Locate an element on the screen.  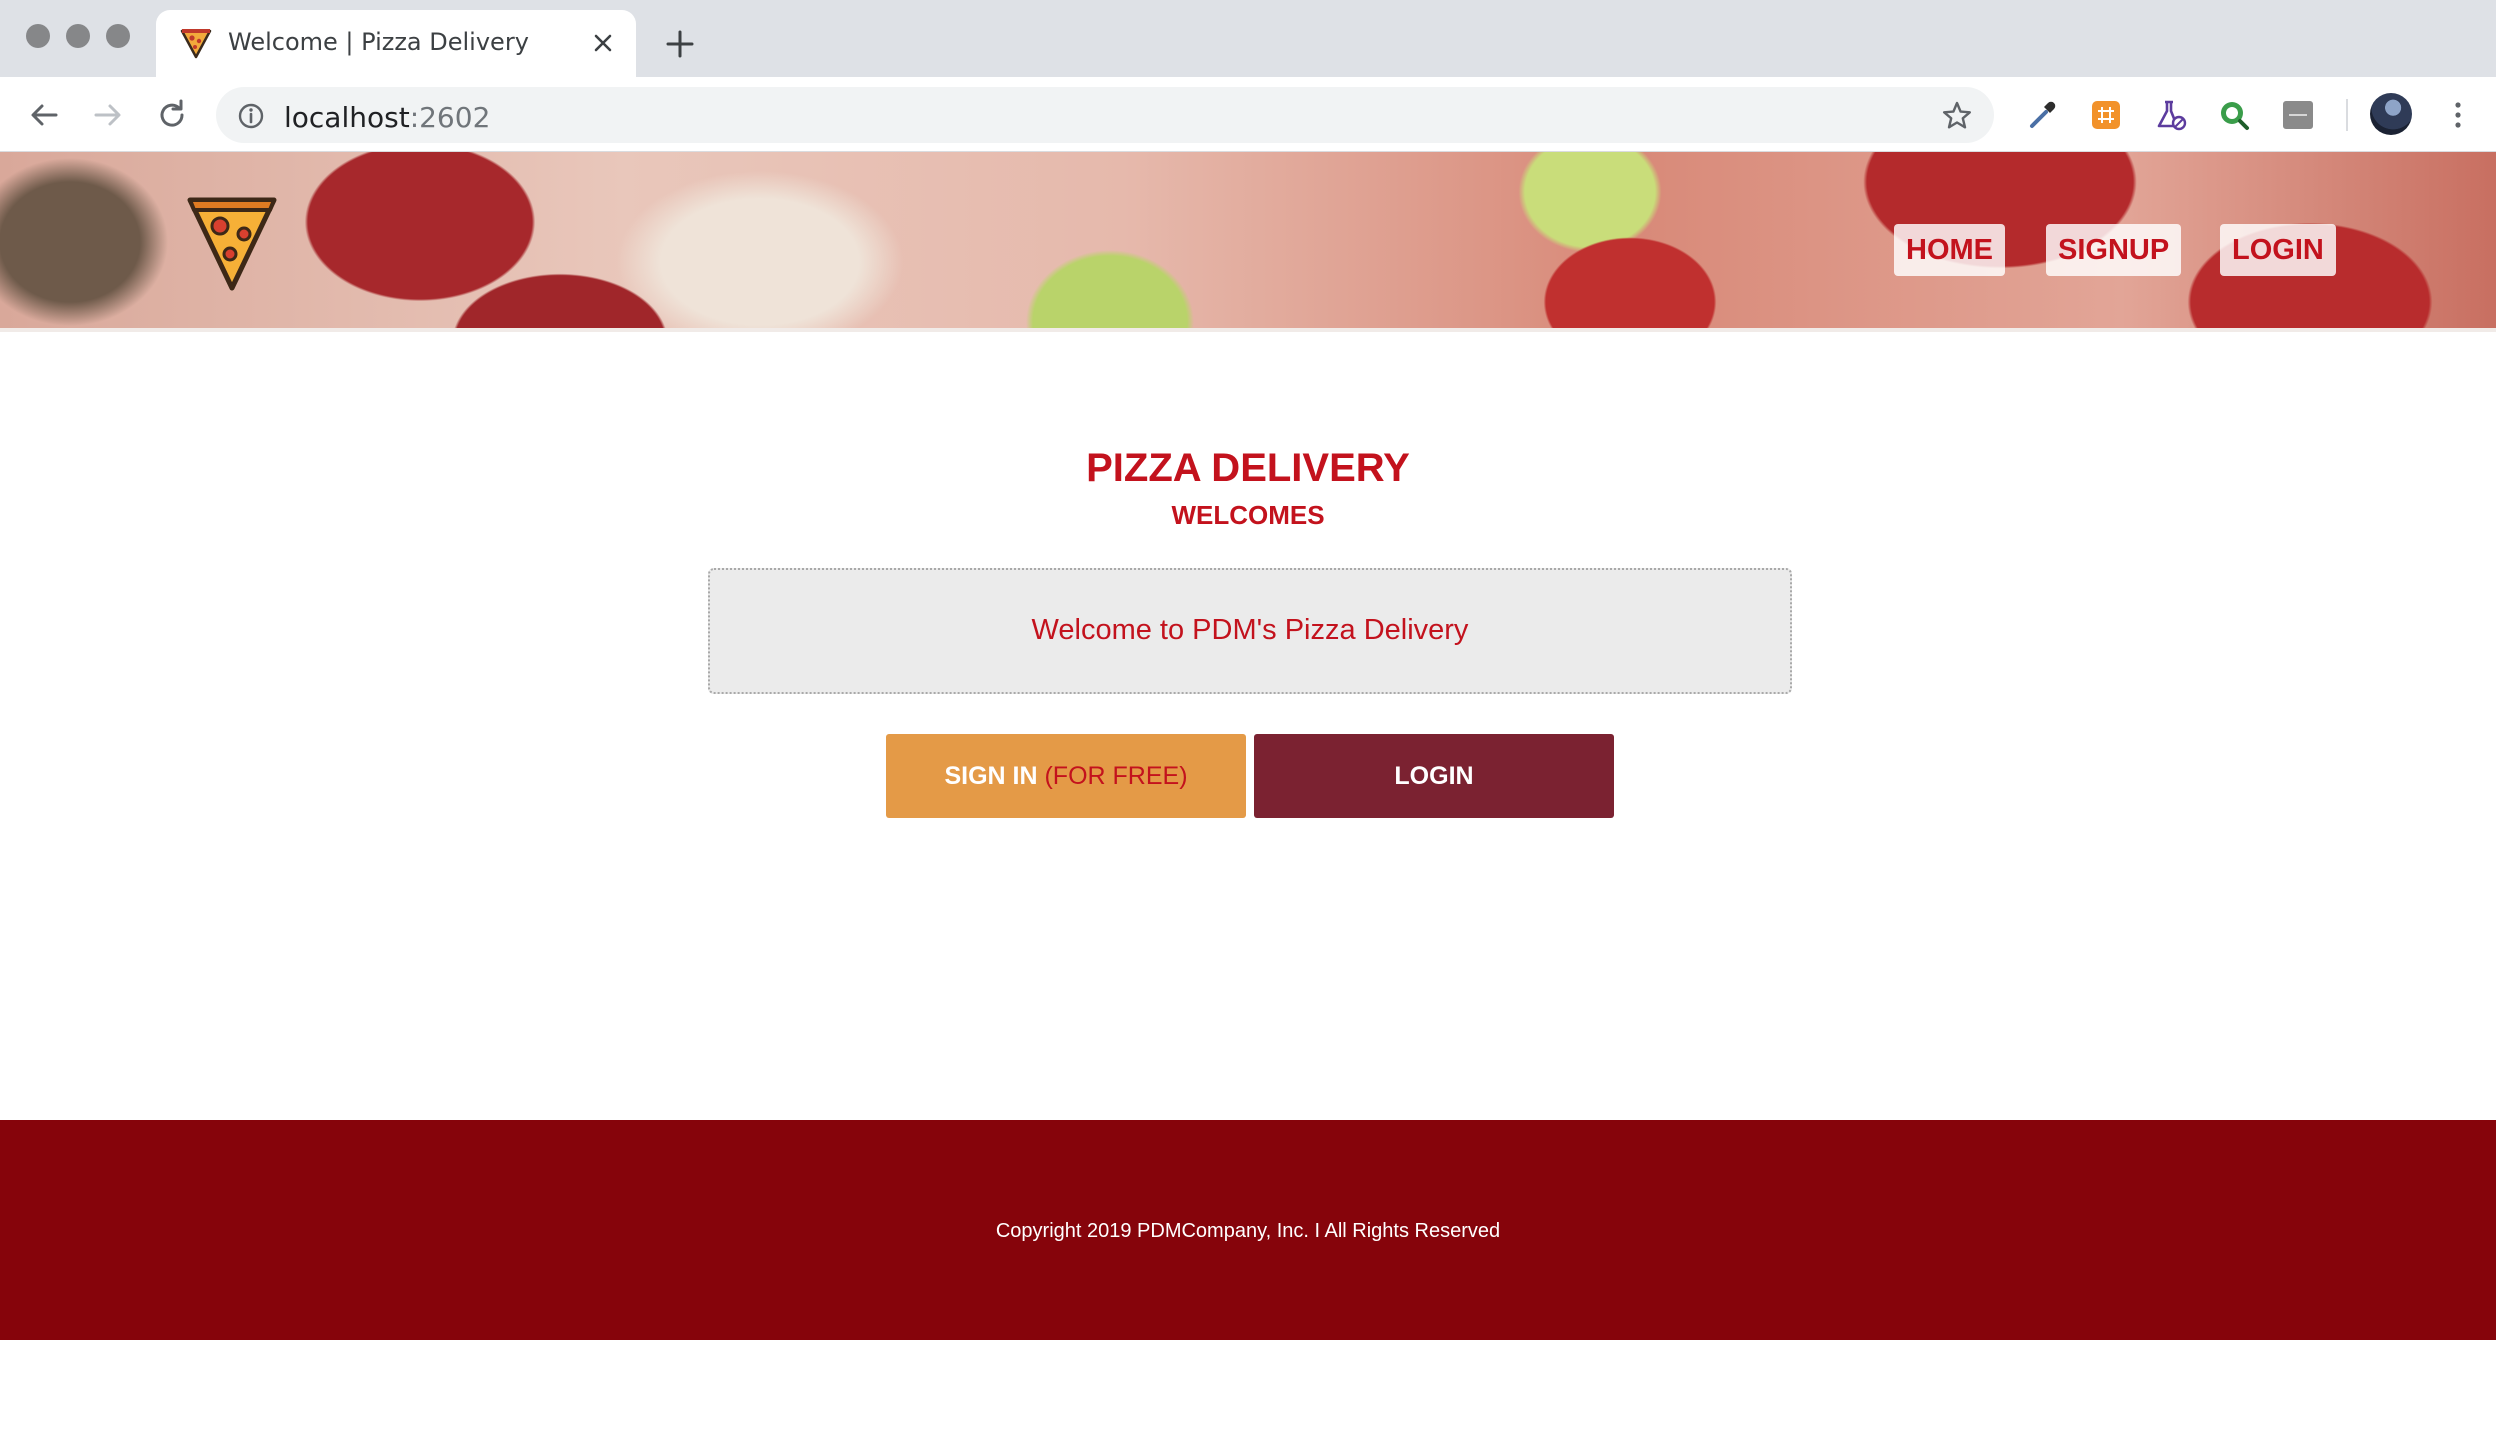
toolbar-divider is located at coordinates (2347, 115).